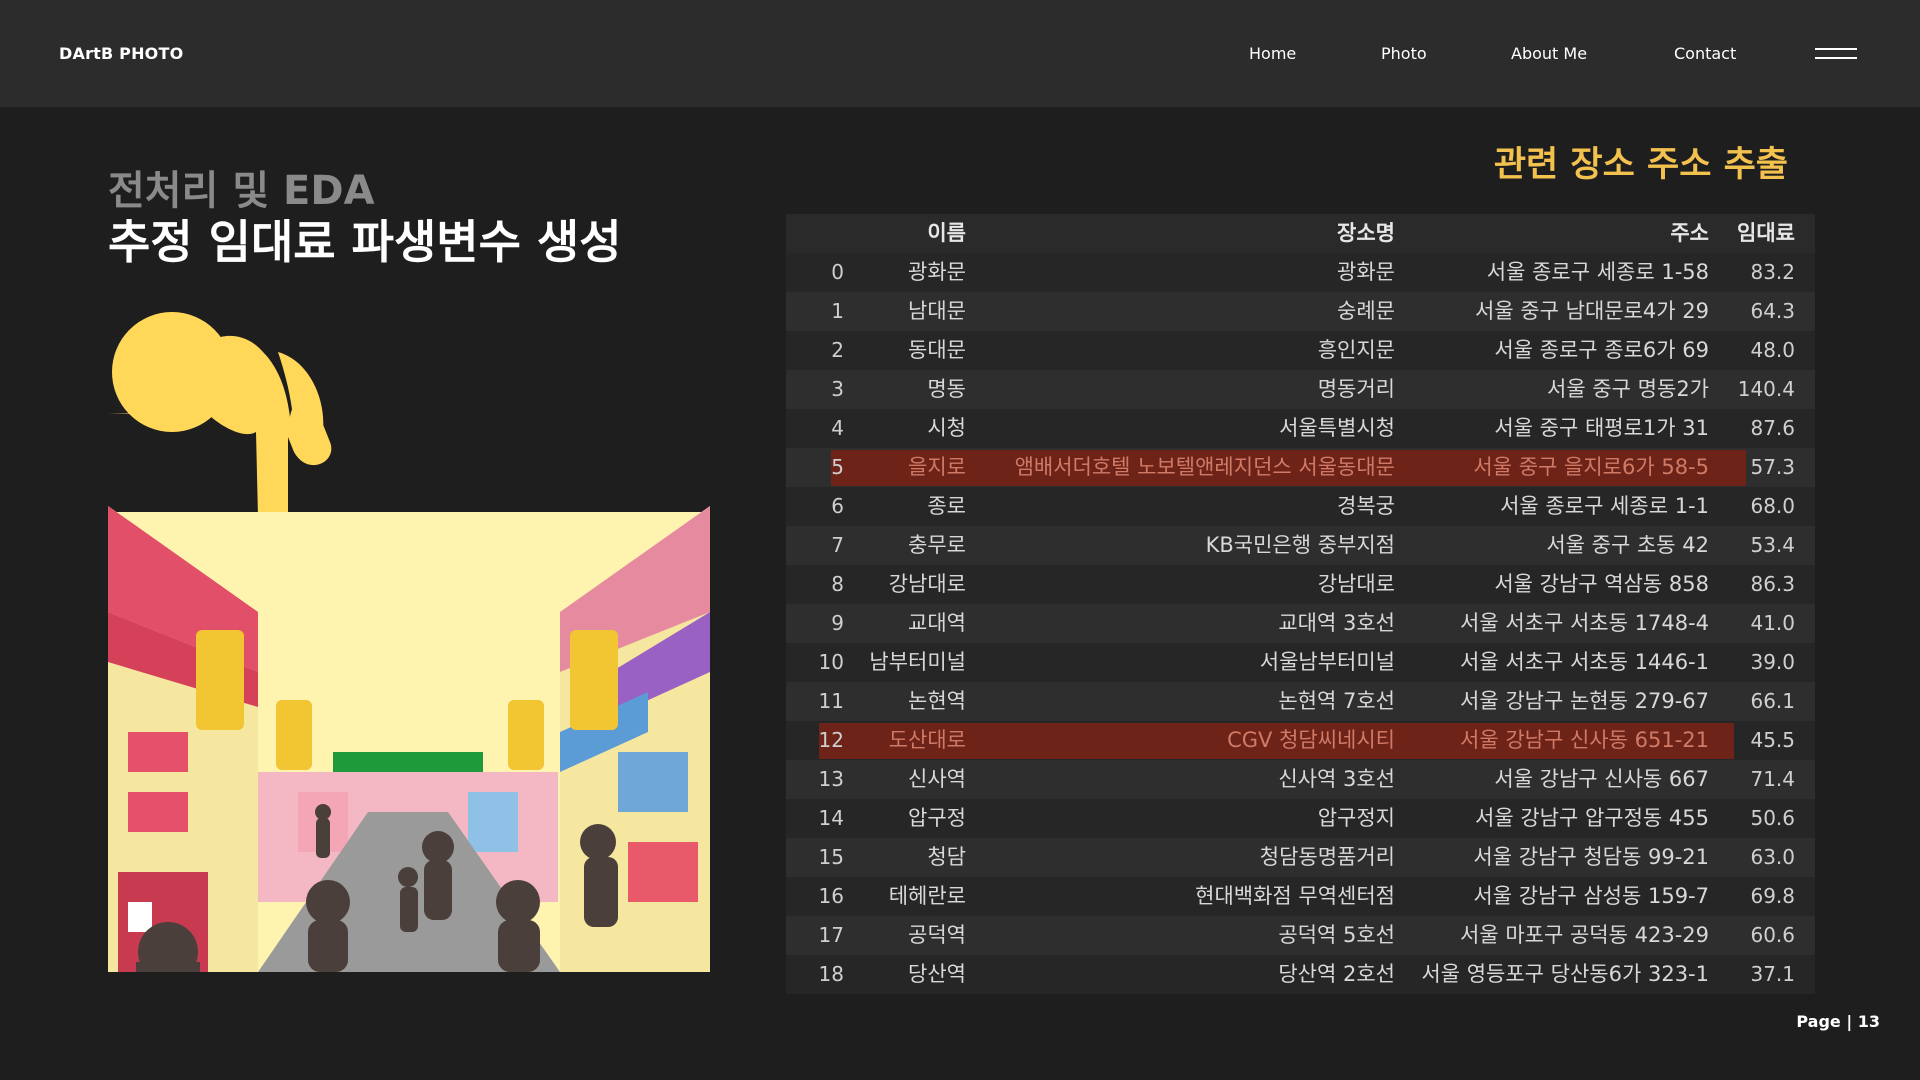  What do you see at coordinates (837, 272) in the screenshot?
I see `cell-index: 0` at bounding box center [837, 272].